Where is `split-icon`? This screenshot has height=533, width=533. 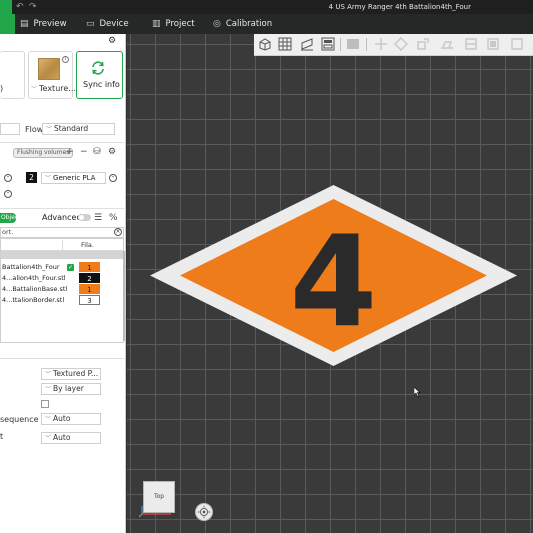 split-icon is located at coordinates (353, 44).